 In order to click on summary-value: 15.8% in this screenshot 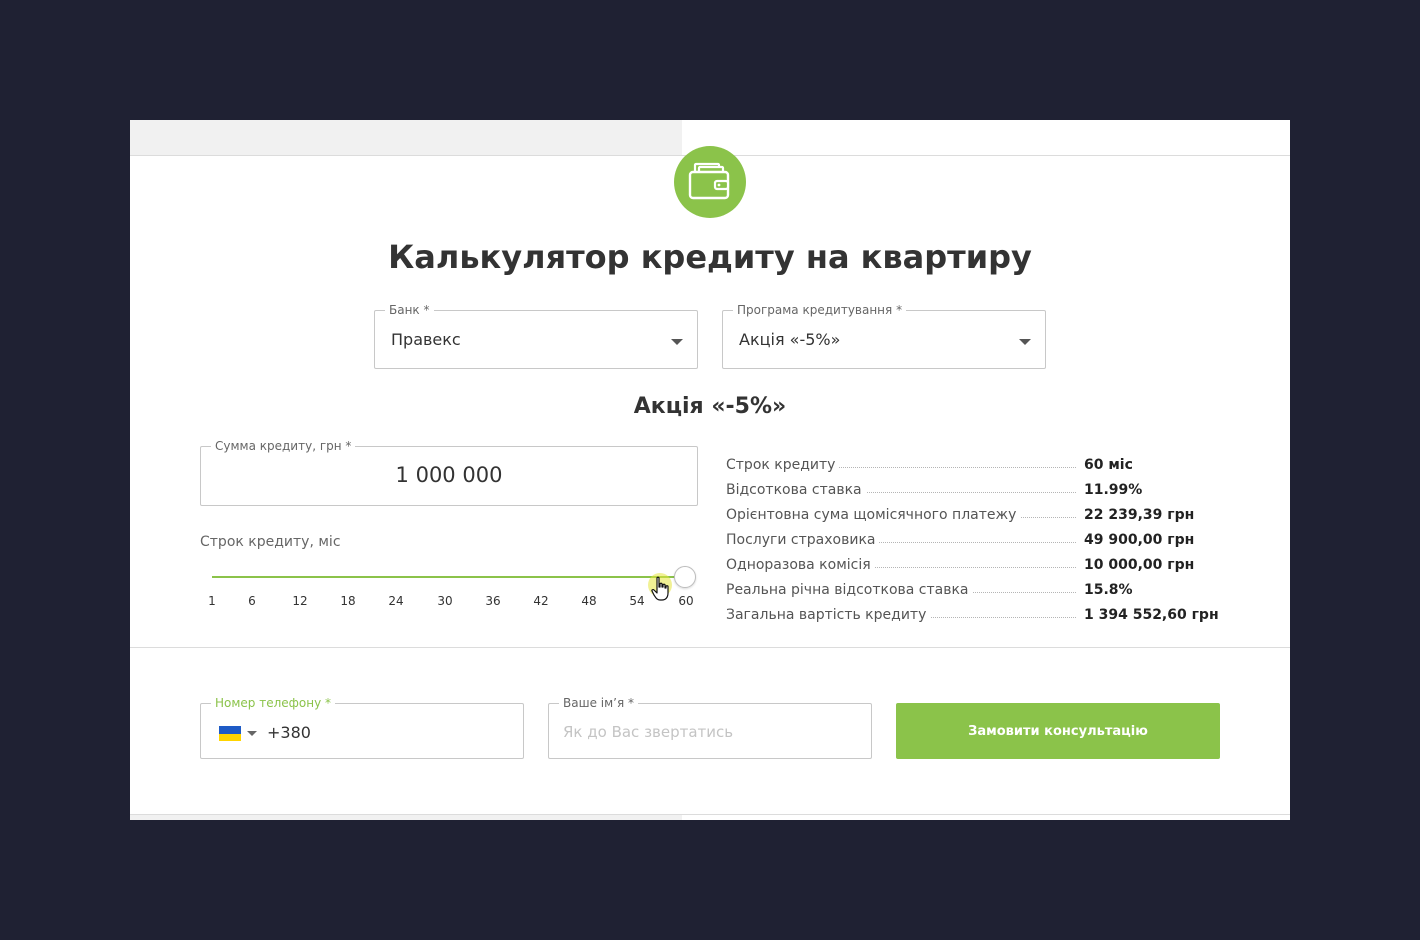, I will do `click(1108, 590)`.